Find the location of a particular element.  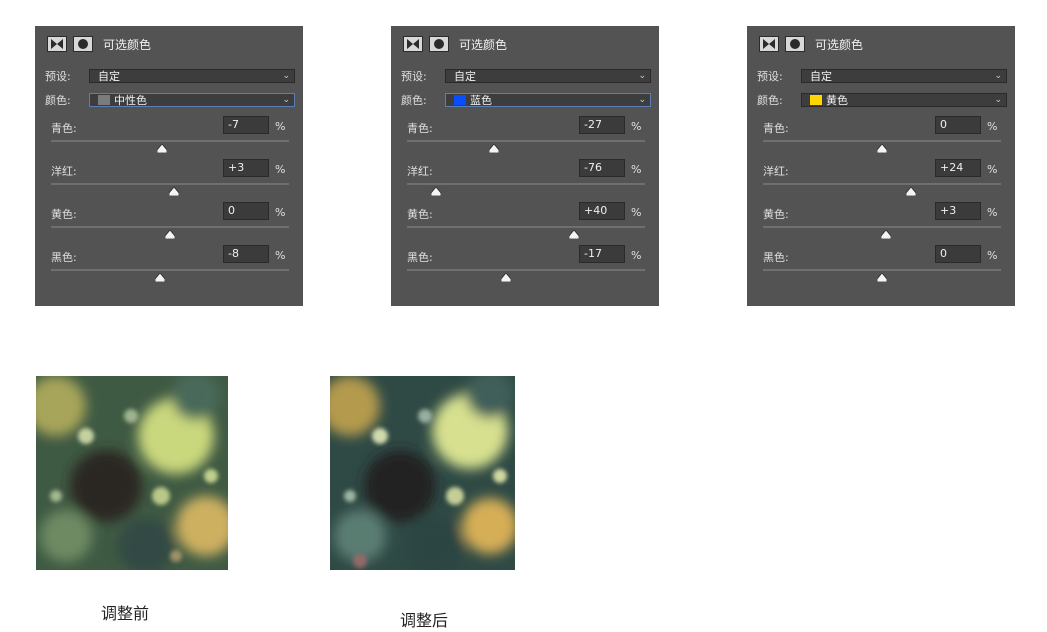

slider-cyan: 青色: 0 % is located at coordinates (883, 136).